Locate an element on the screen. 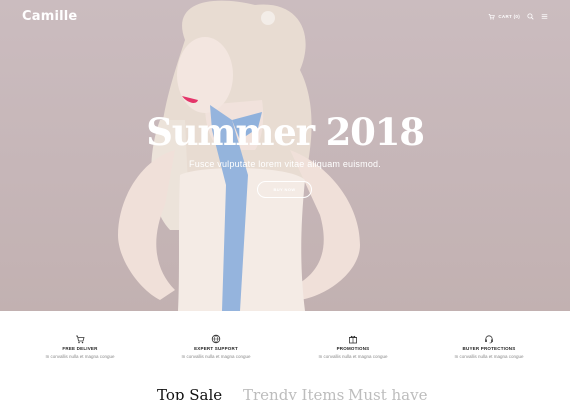 This screenshot has height=400, width=570. feature-title: EXPERT SUPPORT is located at coordinates (216, 348).